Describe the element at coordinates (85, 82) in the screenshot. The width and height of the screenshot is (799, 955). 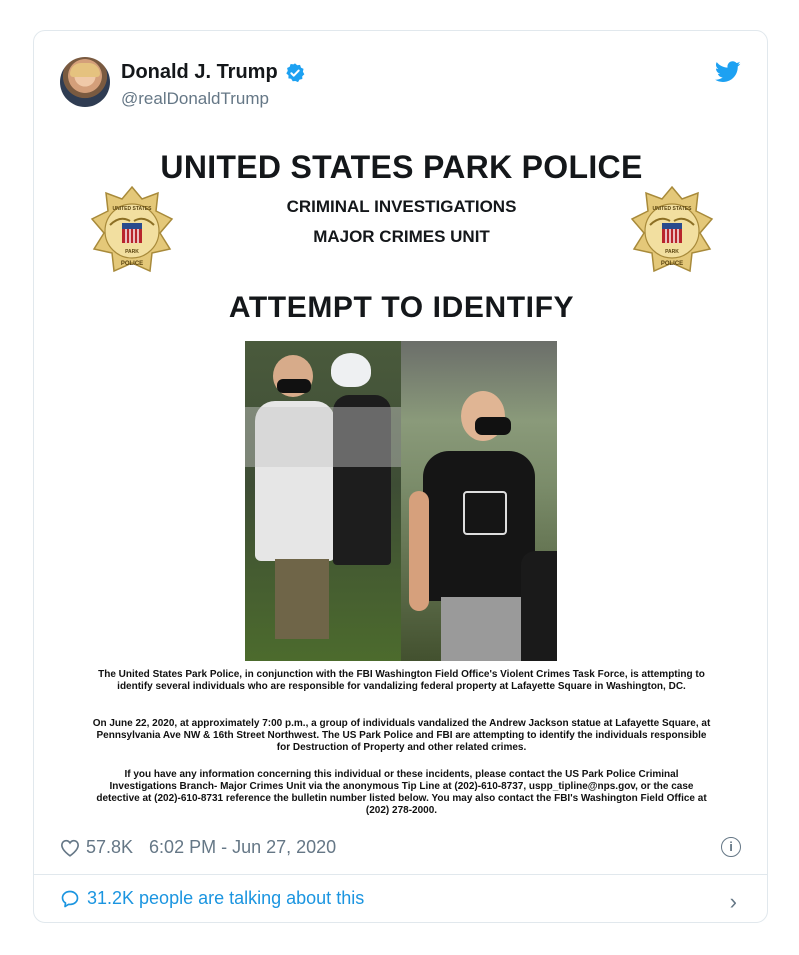
I see `avatar` at that location.